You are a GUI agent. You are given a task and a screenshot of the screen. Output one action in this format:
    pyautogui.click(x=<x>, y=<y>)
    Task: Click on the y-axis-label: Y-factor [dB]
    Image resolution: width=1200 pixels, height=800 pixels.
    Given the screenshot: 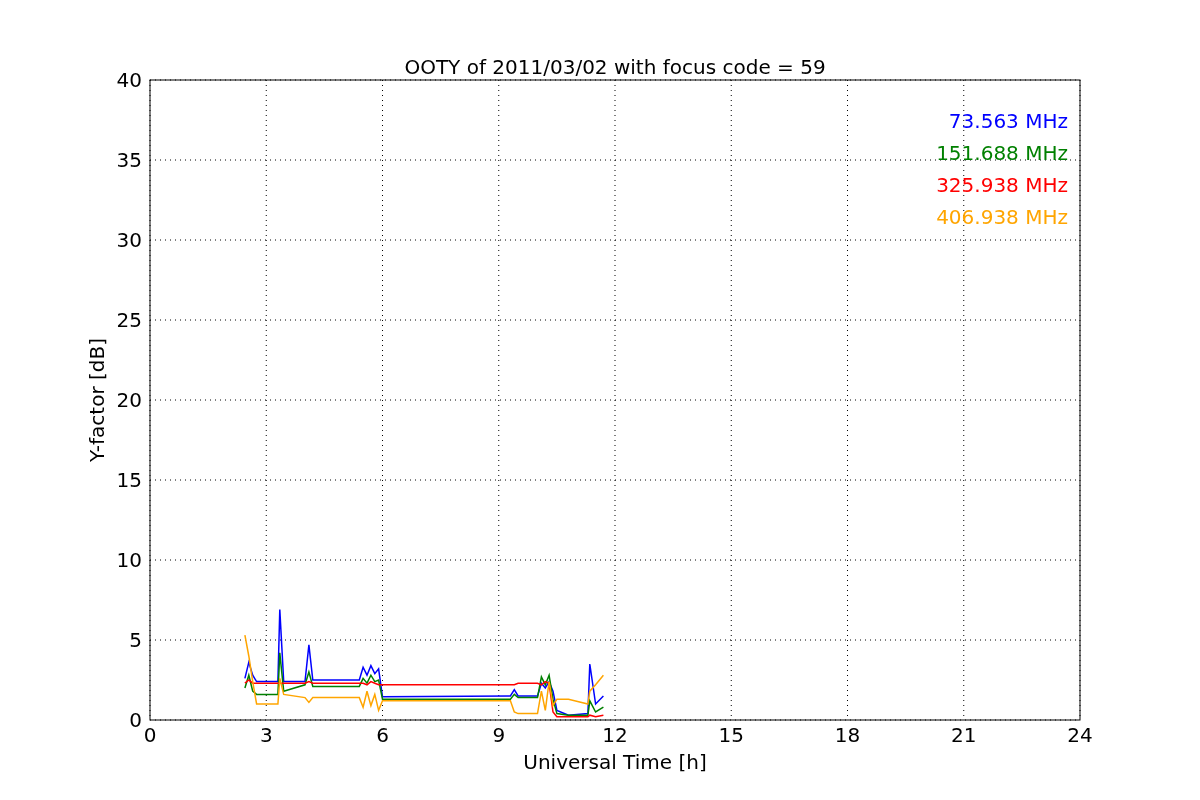 What is the action you would take?
    pyautogui.click(x=97, y=400)
    